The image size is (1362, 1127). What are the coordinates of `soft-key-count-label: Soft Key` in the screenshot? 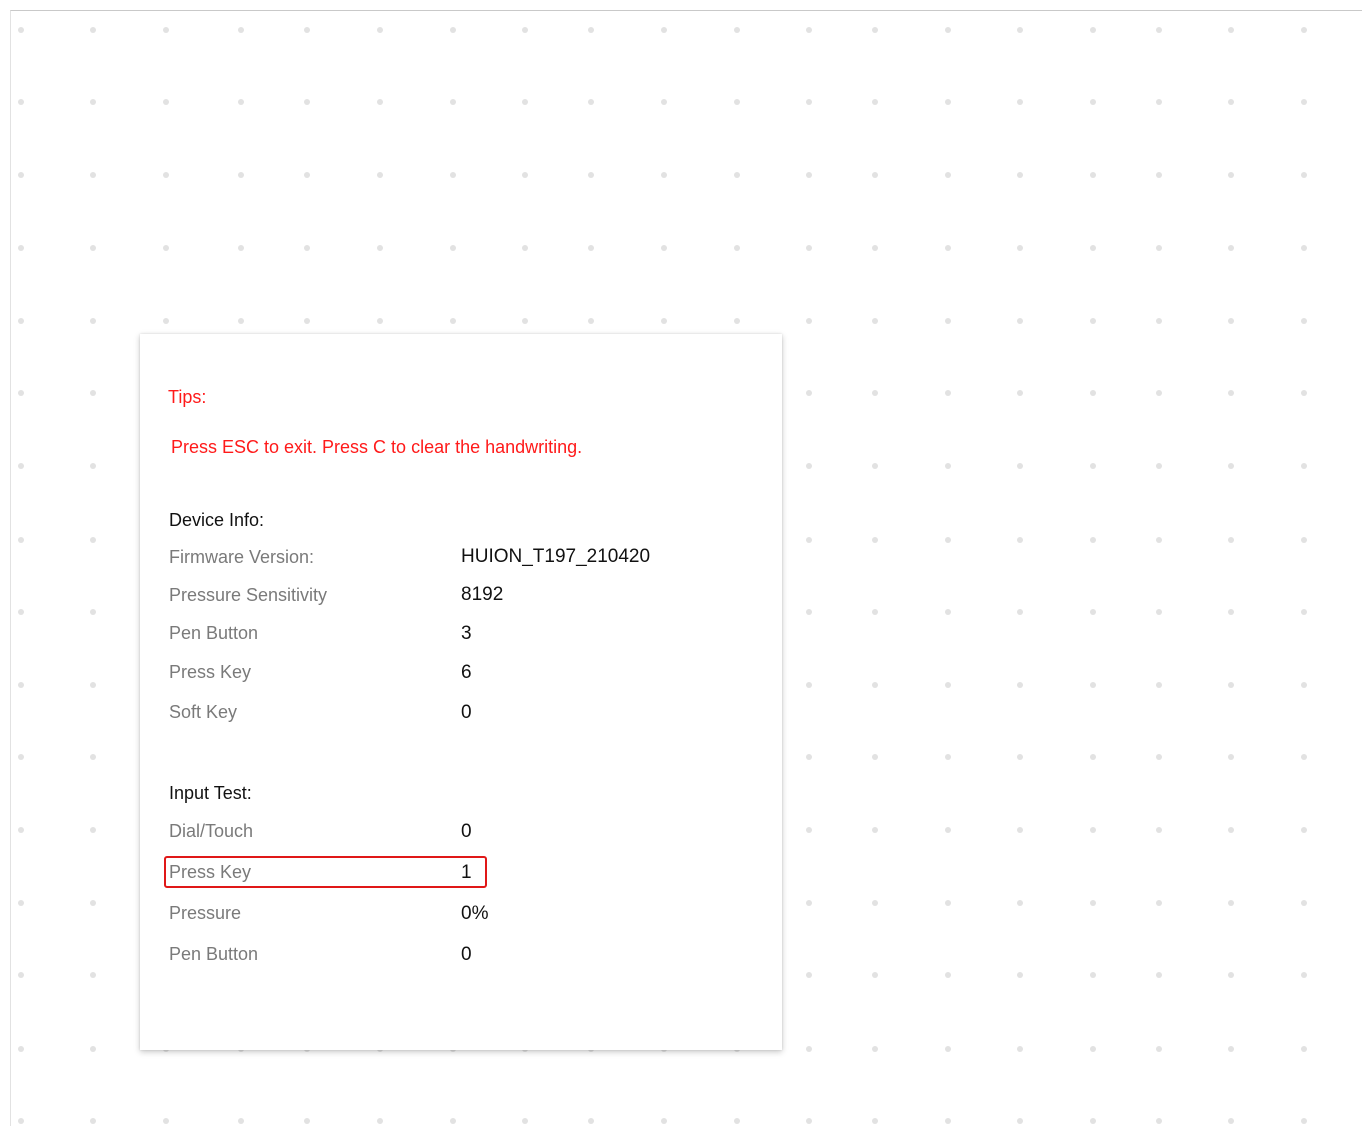 It's located at (203, 712).